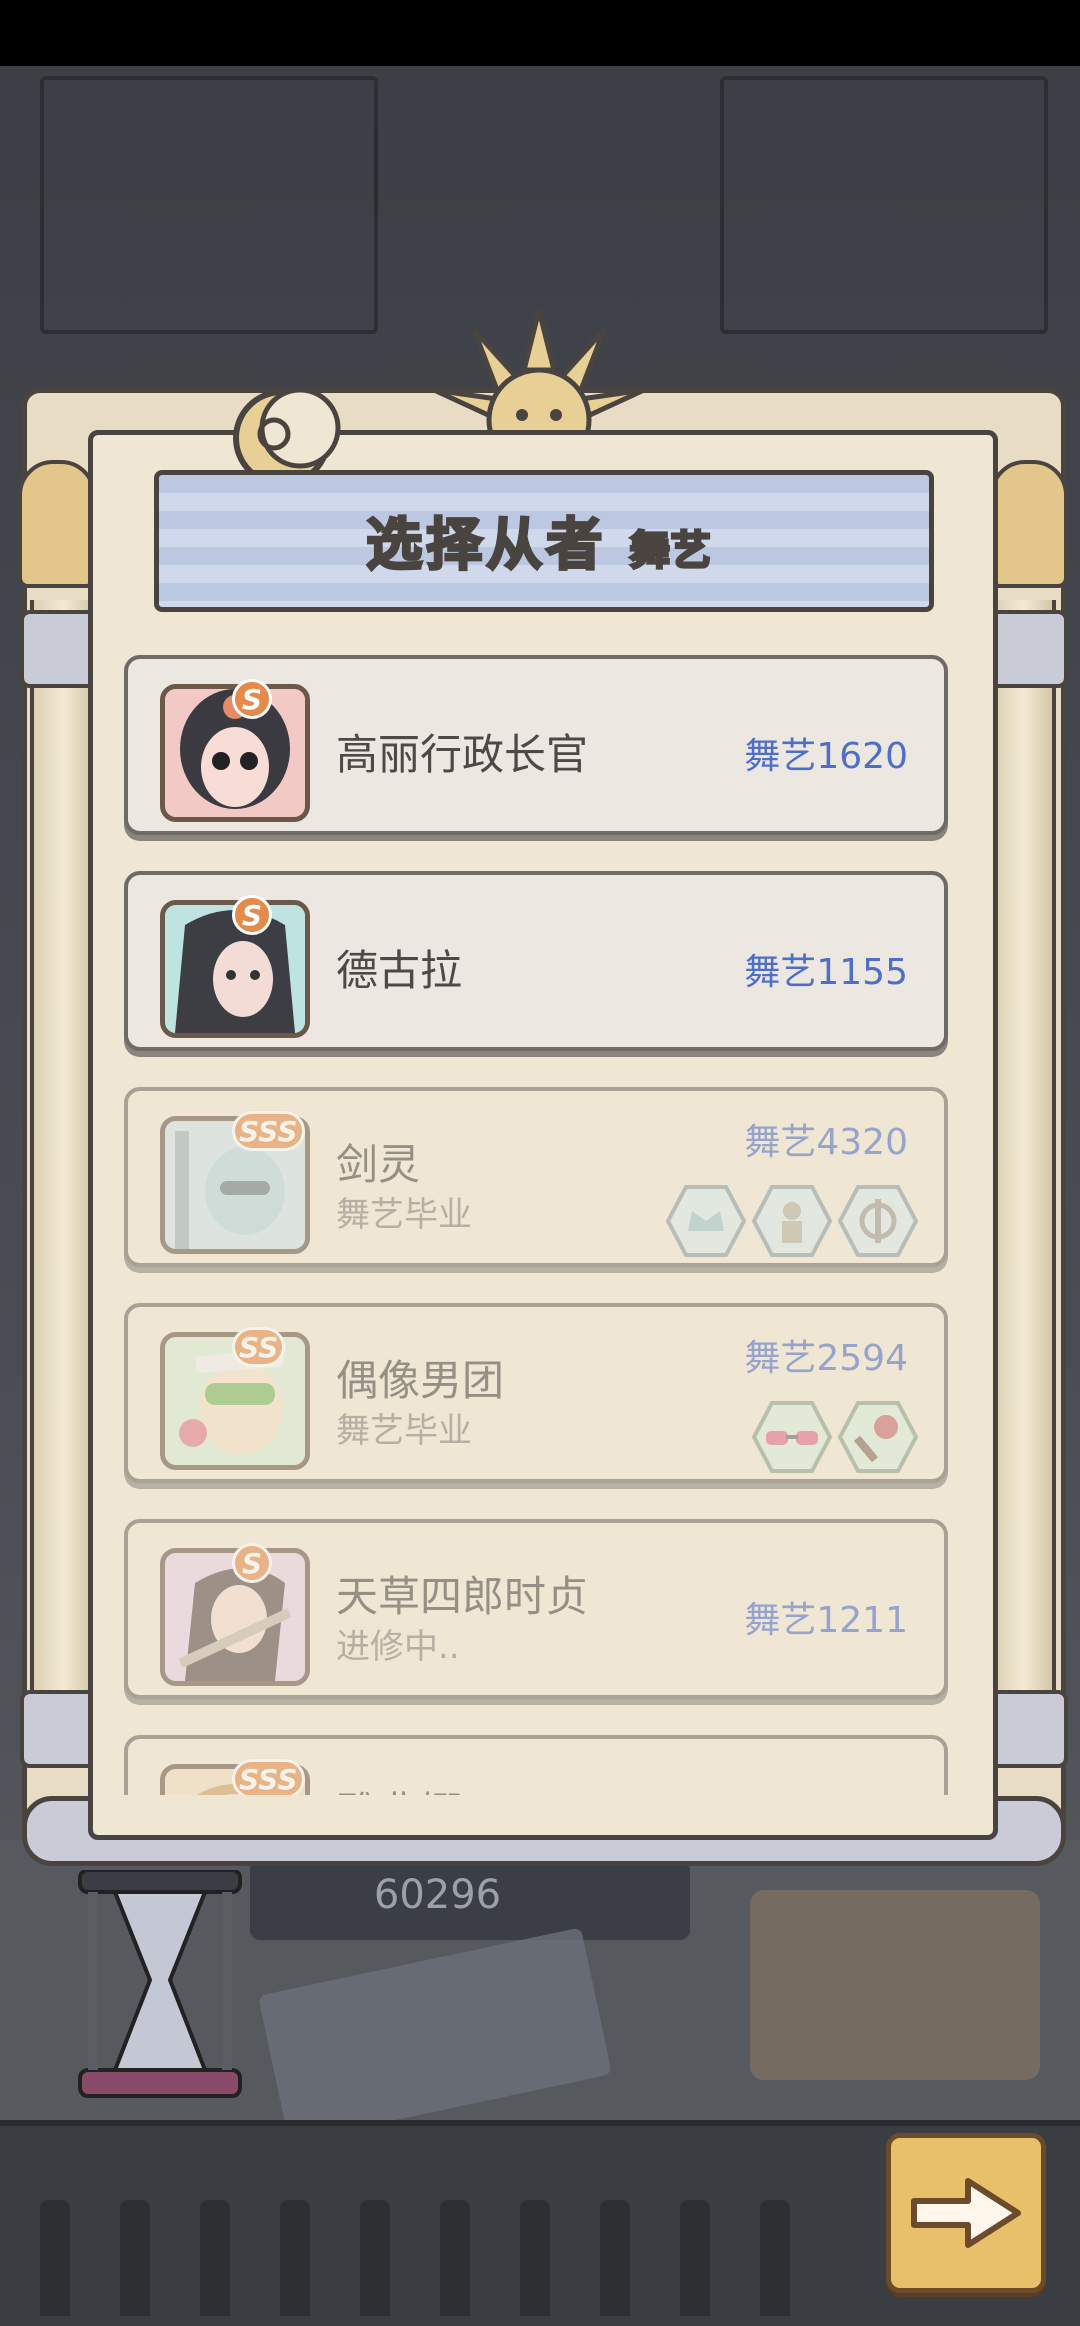 The height and width of the screenshot is (2326, 1080). Describe the element at coordinates (792, 1437) in the screenshot. I see `sunglasses-relic-icon` at that location.